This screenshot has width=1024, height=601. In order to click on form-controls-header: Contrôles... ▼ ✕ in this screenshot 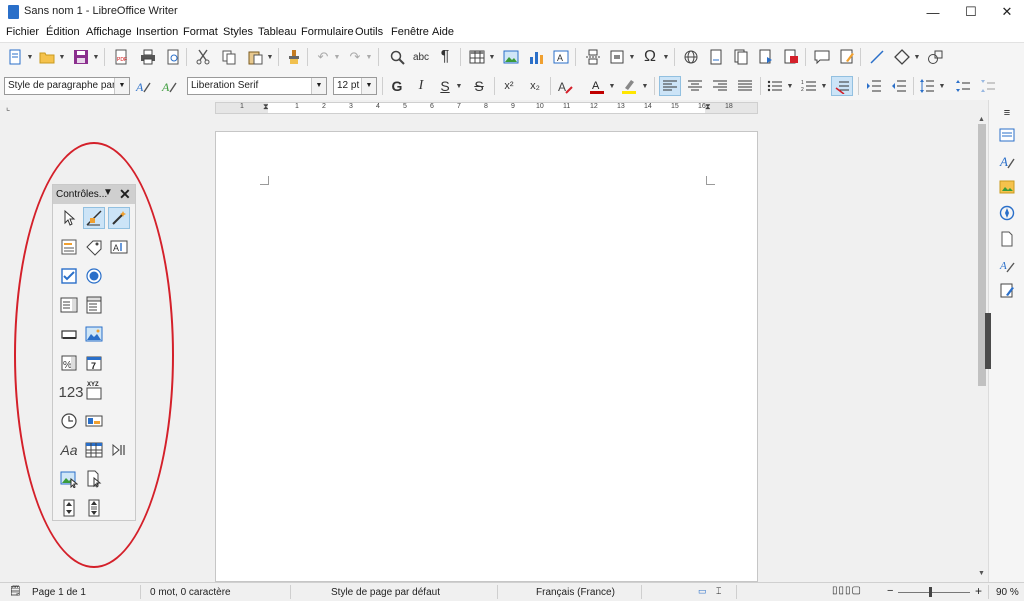, I will do `click(94, 194)`.